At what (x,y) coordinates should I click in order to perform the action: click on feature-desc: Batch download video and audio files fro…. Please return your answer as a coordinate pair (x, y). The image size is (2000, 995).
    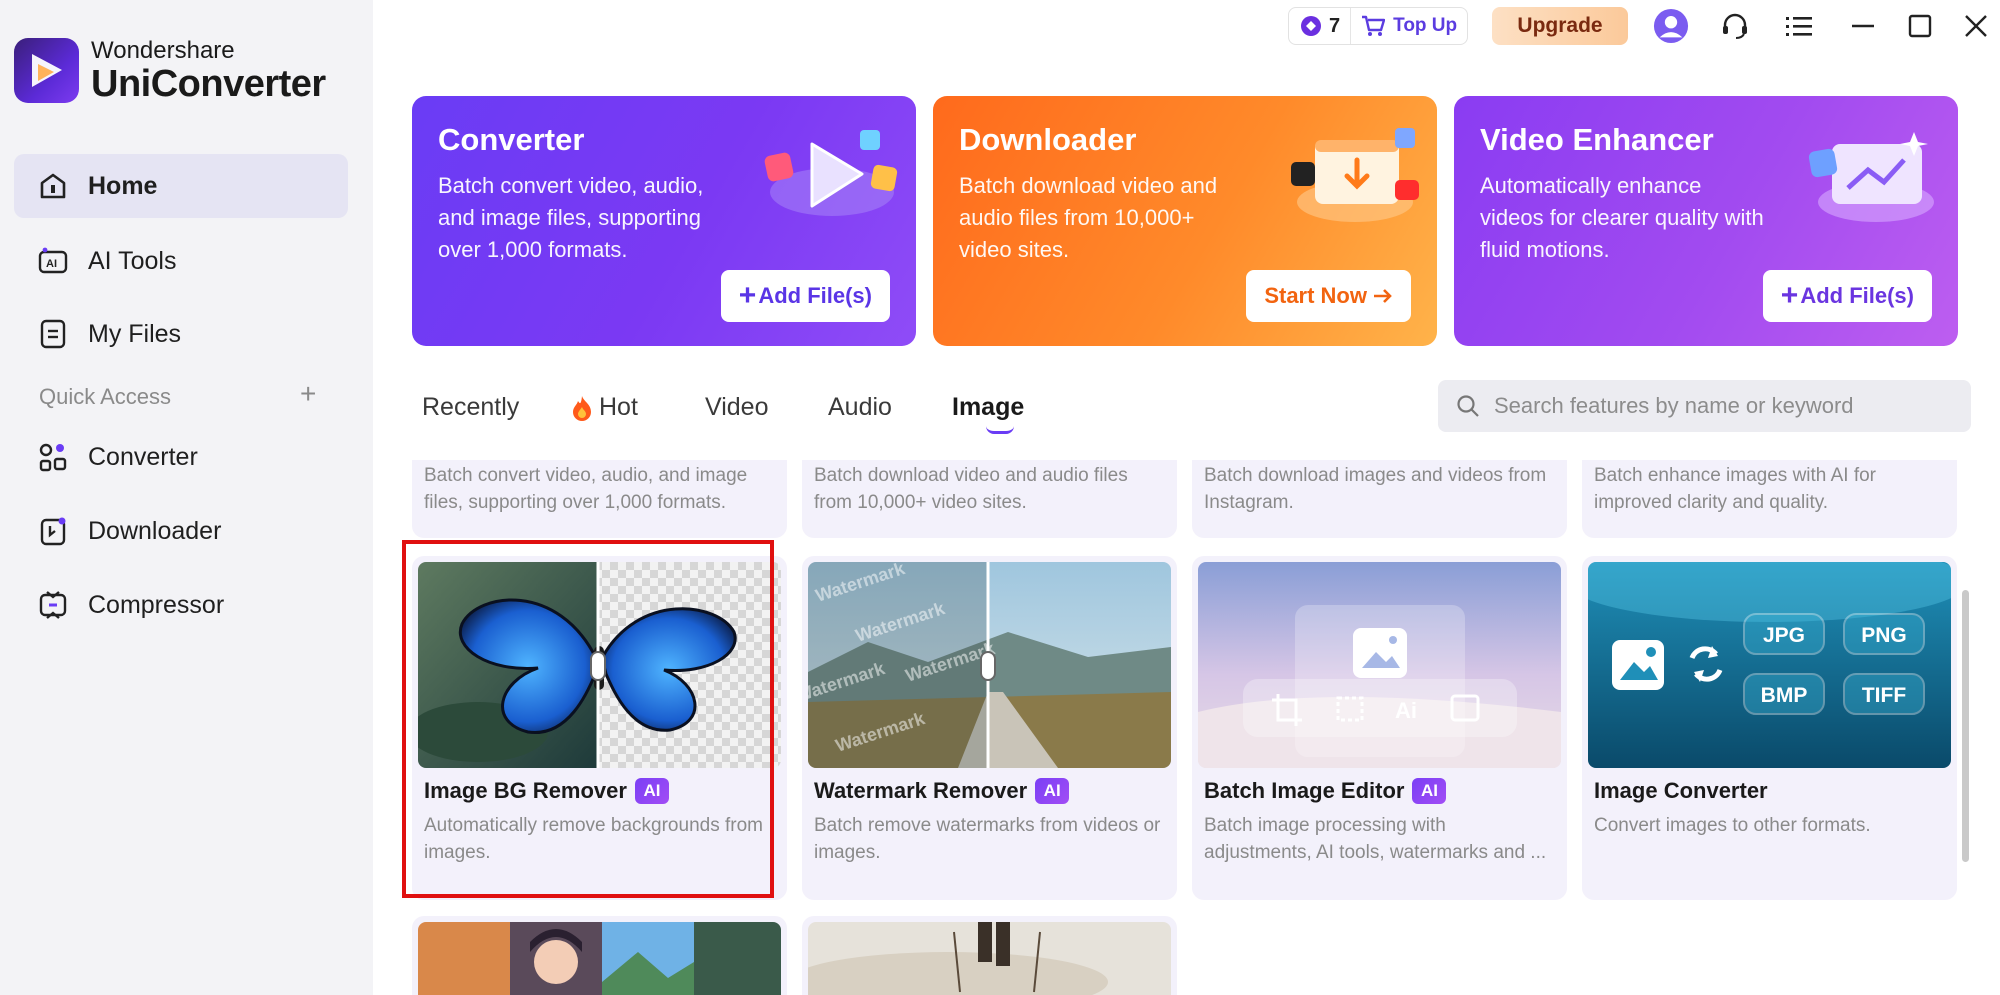
    Looking at the image, I should click on (971, 489).